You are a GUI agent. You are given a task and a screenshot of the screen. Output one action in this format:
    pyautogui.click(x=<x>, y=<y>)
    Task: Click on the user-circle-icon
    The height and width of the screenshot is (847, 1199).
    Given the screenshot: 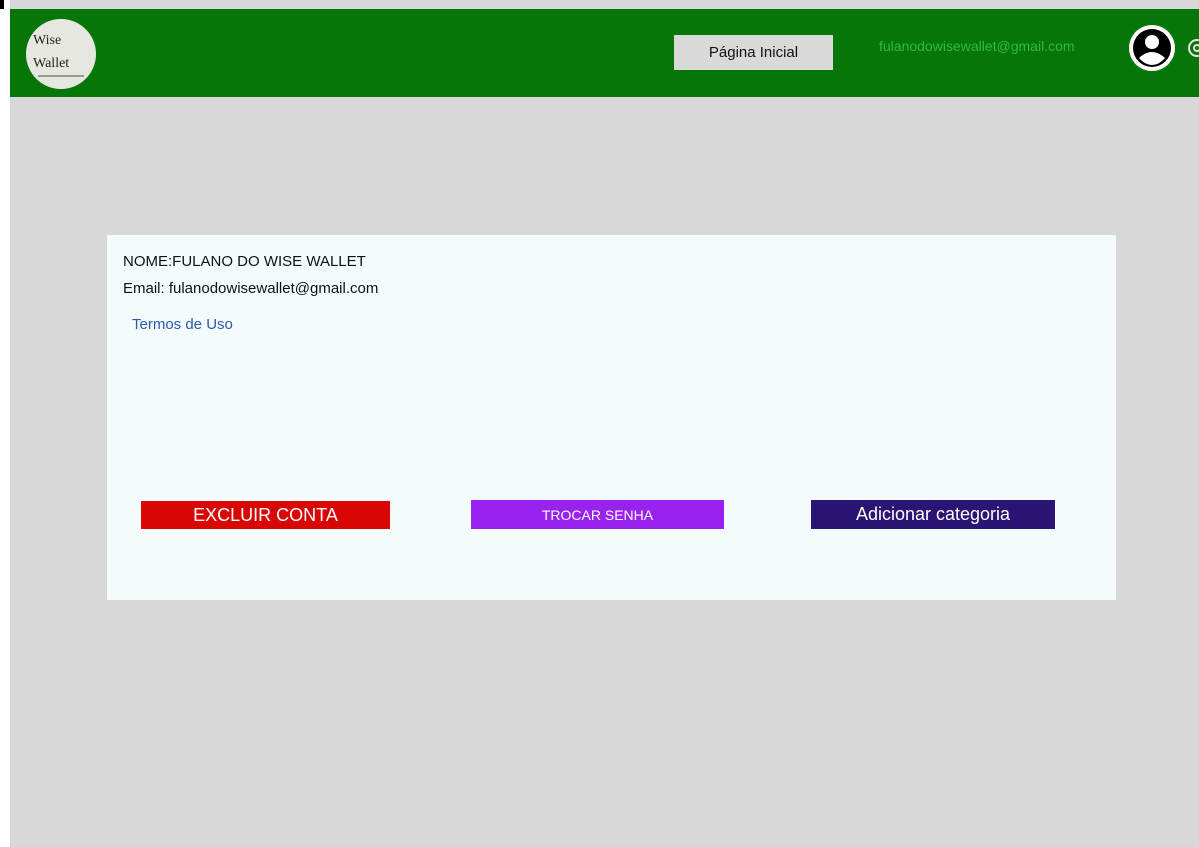 What is the action you would take?
    pyautogui.click(x=1152, y=48)
    